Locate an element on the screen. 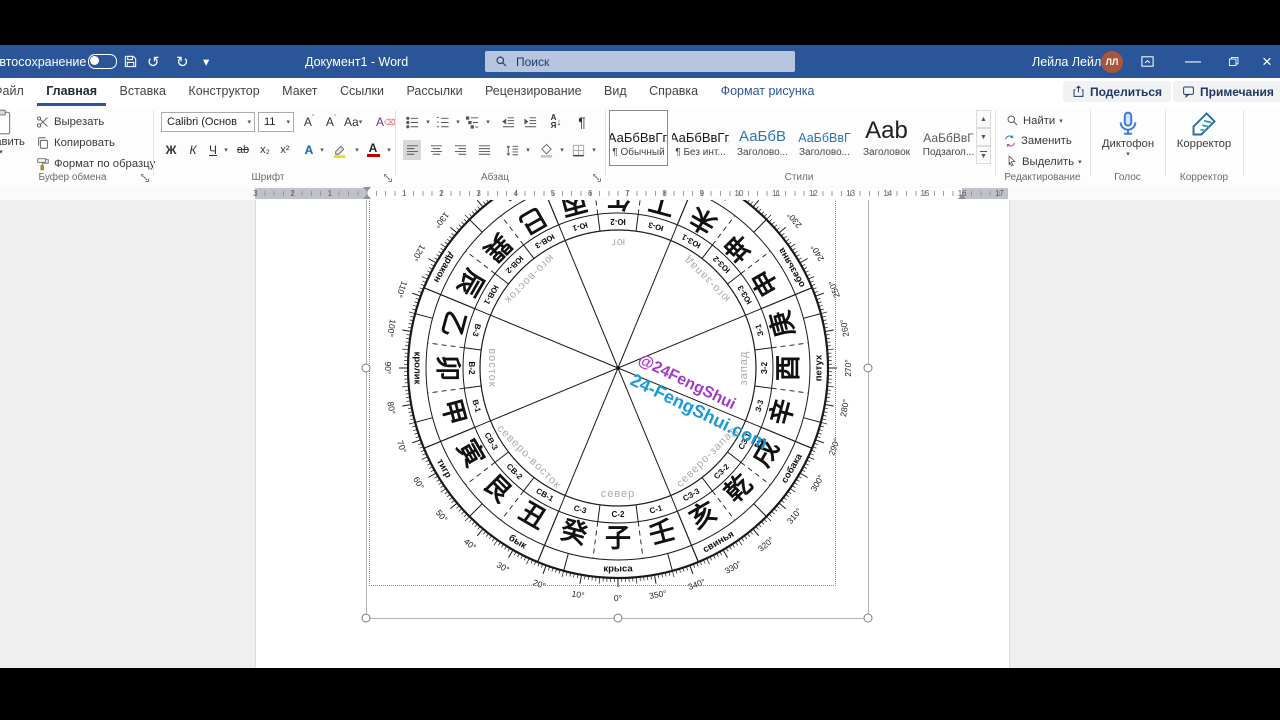 The width and height of the screenshot is (1280, 720). ruler-number: 9 is located at coordinates (702, 193).